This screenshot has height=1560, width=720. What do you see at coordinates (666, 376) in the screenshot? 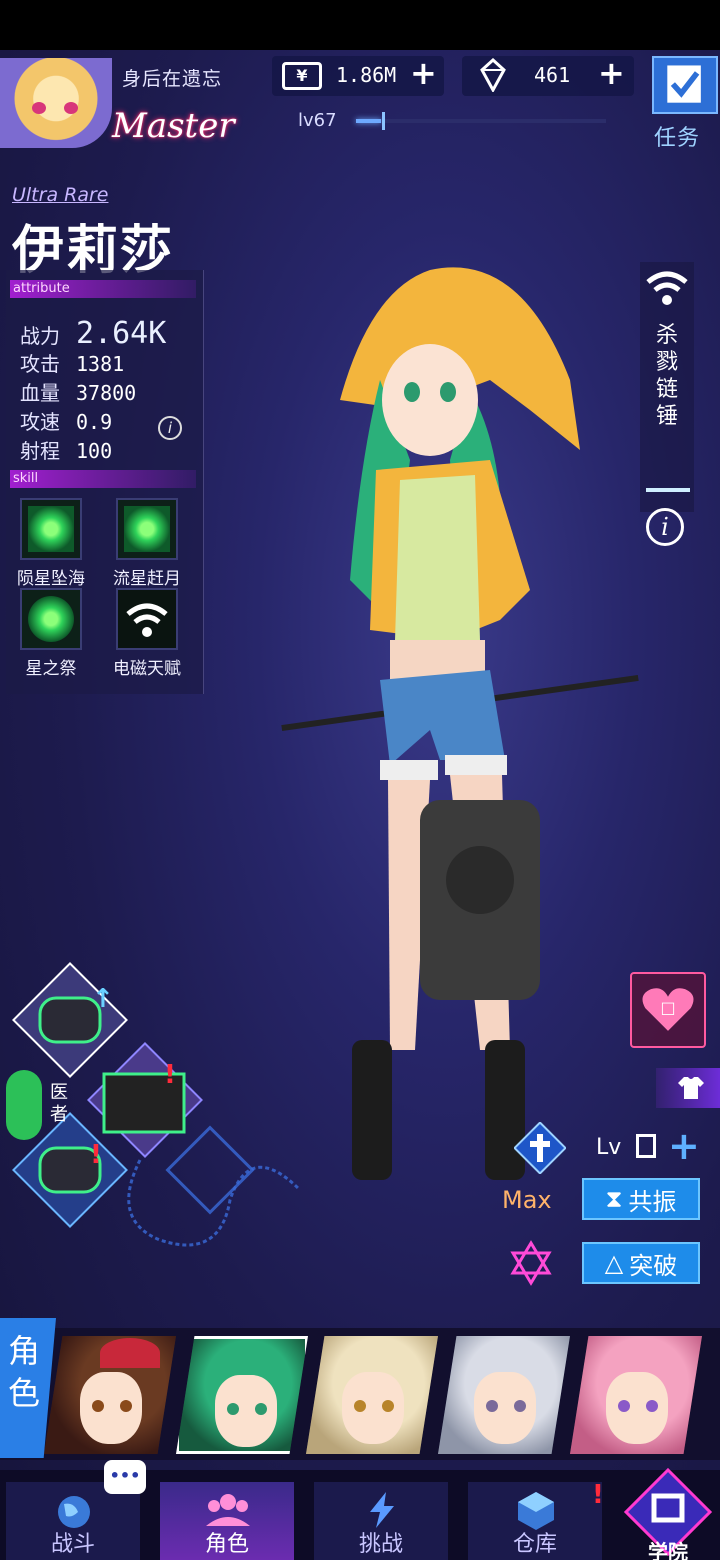
I see `weapon-name: 杀 戮 链 锤` at bounding box center [666, 376].